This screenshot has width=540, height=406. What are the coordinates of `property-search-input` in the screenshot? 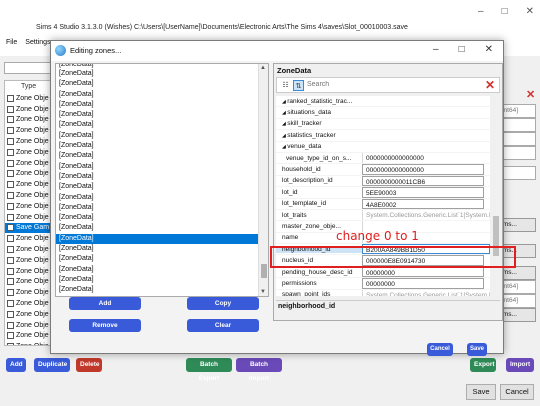 It's located at (387, 84).